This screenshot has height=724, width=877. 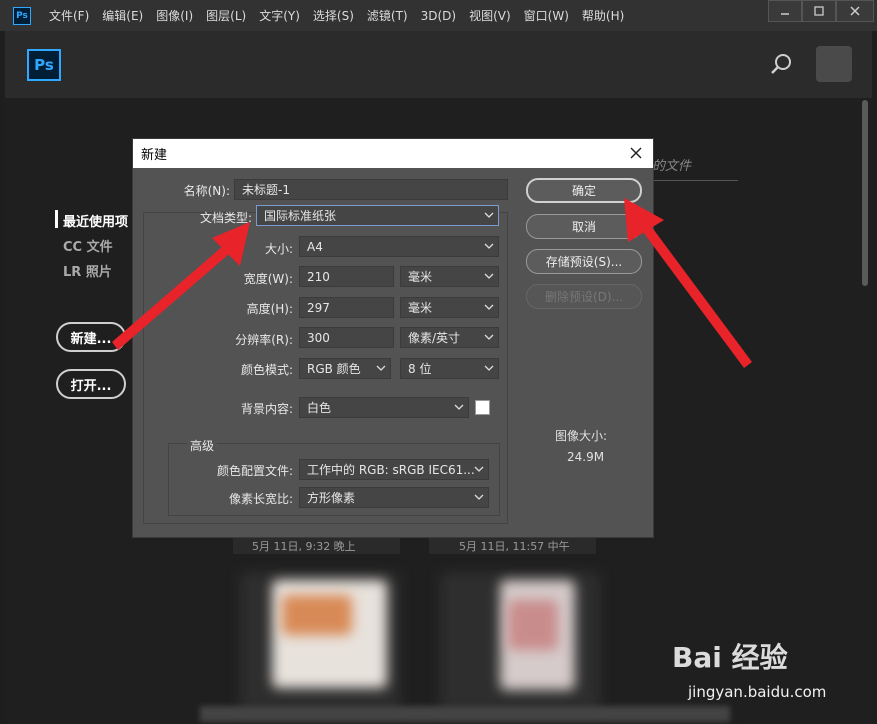 I want to click on dialog-titlebar: 新建, so click(x=393, y=153).